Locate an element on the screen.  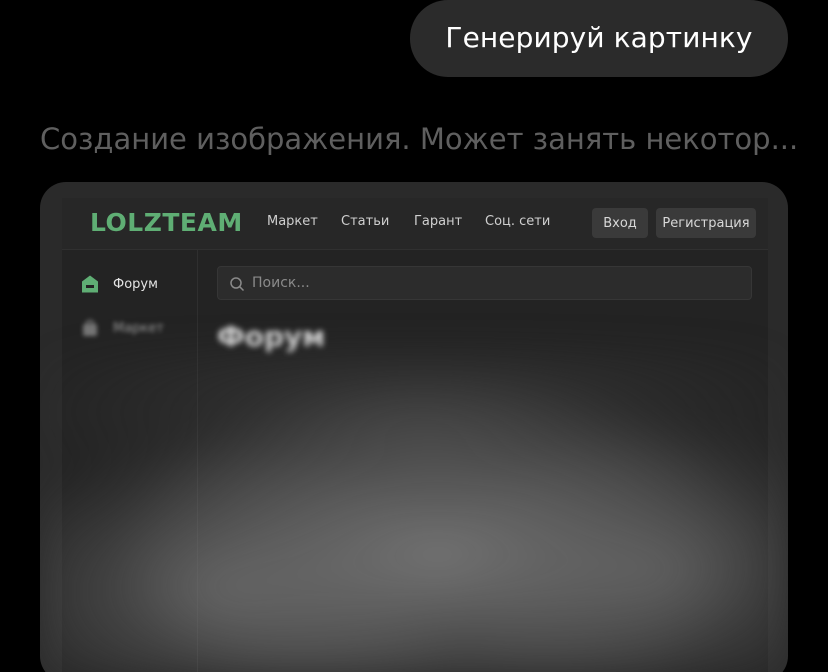
login-button: Вход is located at coordinates (620, 223).